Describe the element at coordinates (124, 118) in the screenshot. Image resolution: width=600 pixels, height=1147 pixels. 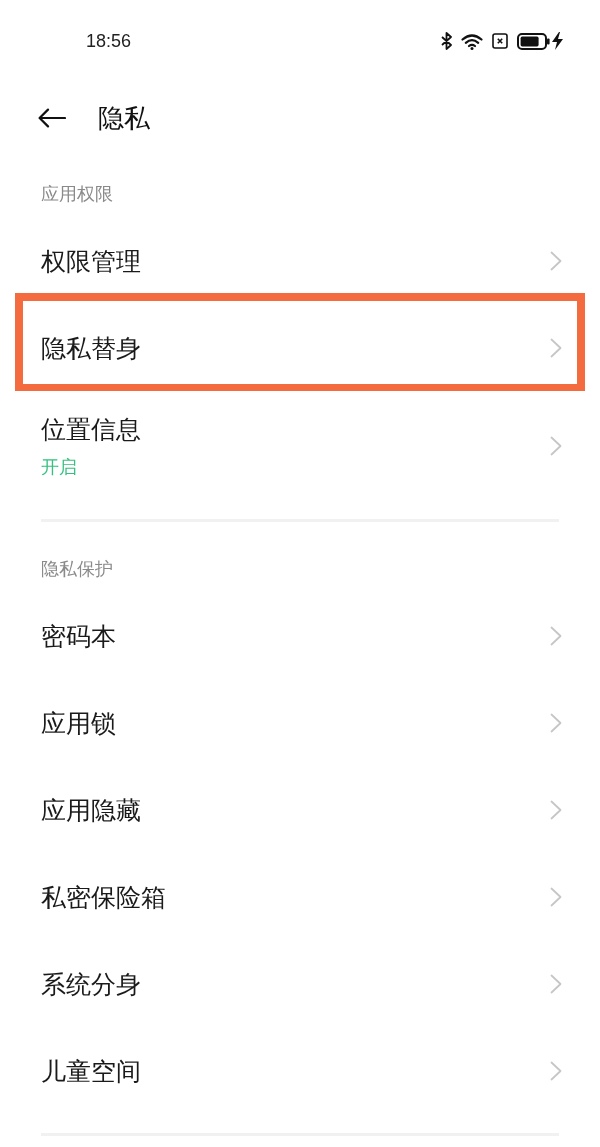
I see `page-title: 隐私` at that location.